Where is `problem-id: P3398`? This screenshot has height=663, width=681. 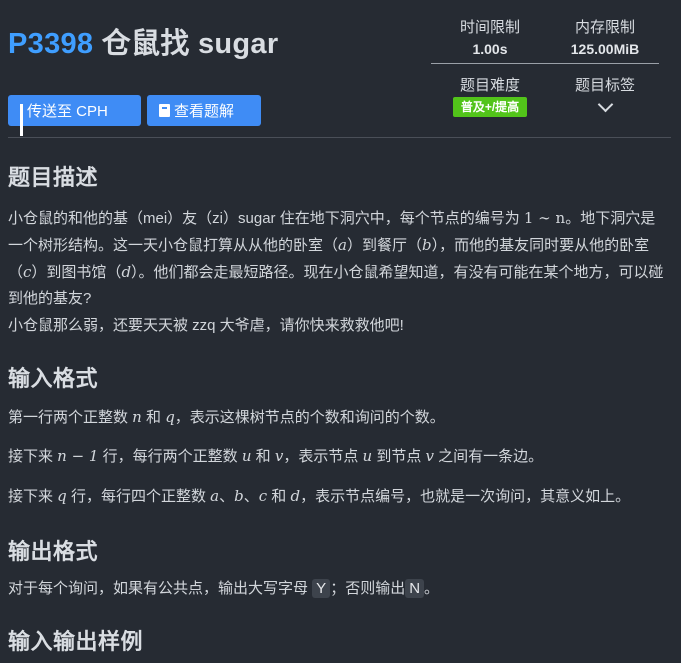
problem-id: P3398 is located at coordinates (51, 44).